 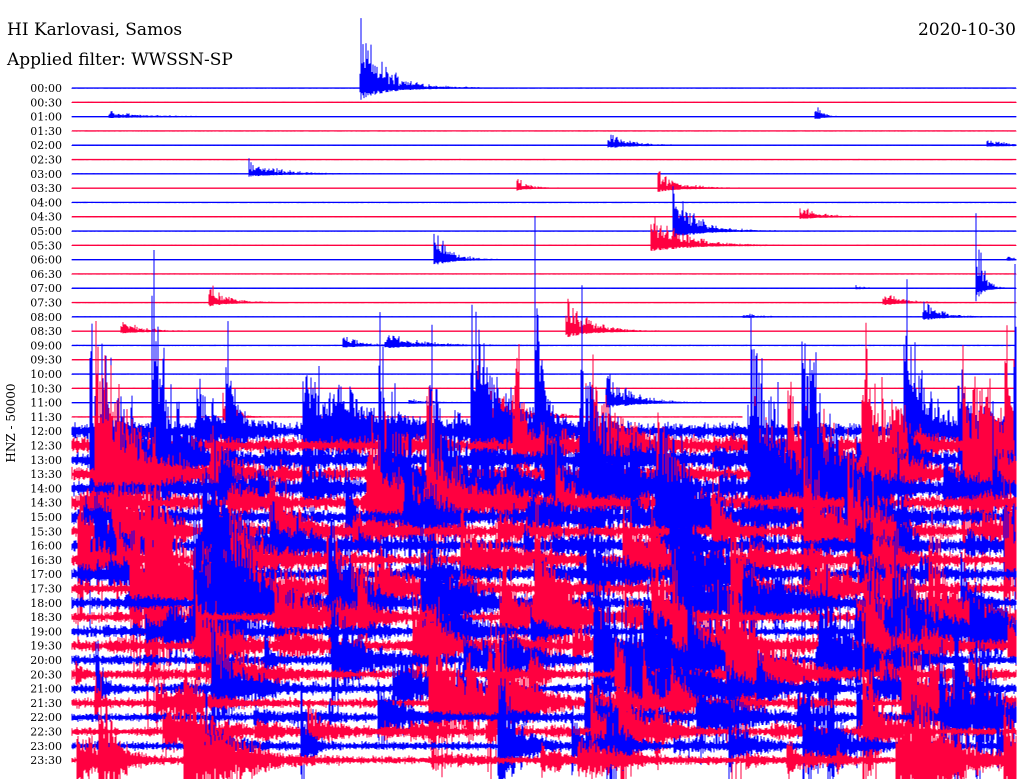 What do you see at coordinates (46, 474) in the screenshot?
I see `time-tick-label: 13:30` at bounding box center [46, 474].